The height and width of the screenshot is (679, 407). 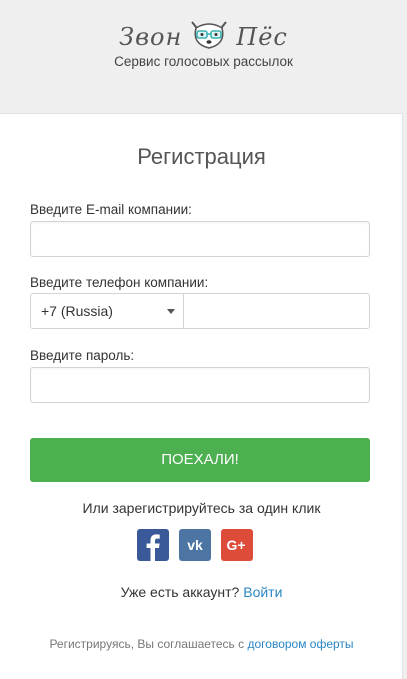 I want to click on vk-icon: vk, so click(x=195, y=545).